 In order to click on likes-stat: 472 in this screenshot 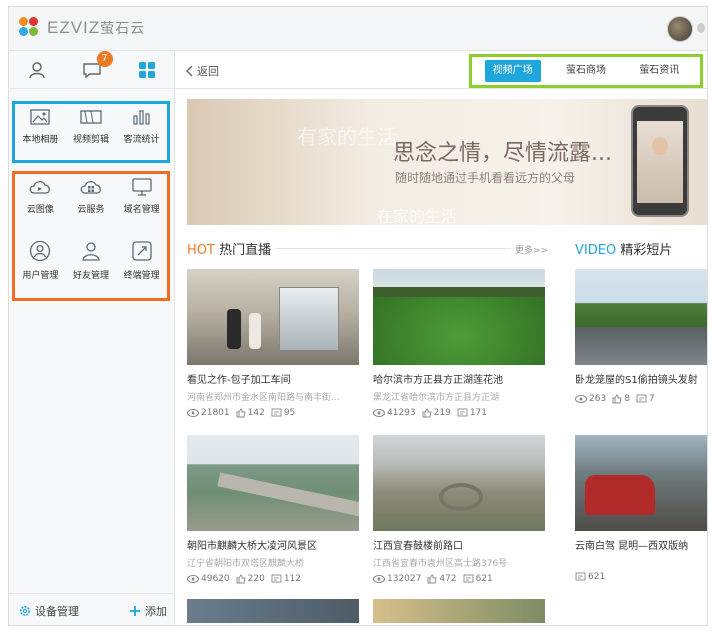, I will do `click(442, 579)`.